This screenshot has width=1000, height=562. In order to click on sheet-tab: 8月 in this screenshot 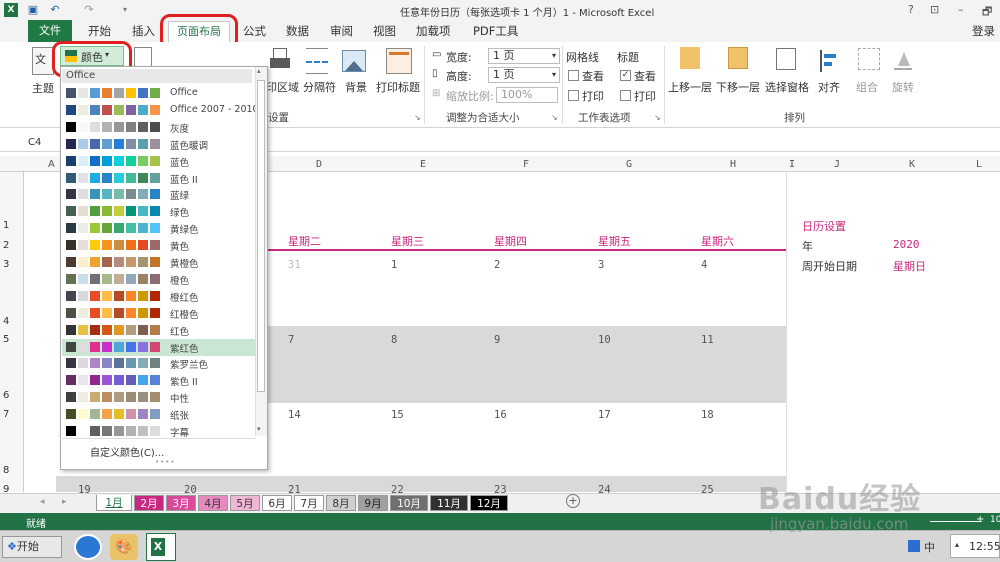, I will do `click(341, 503)`.